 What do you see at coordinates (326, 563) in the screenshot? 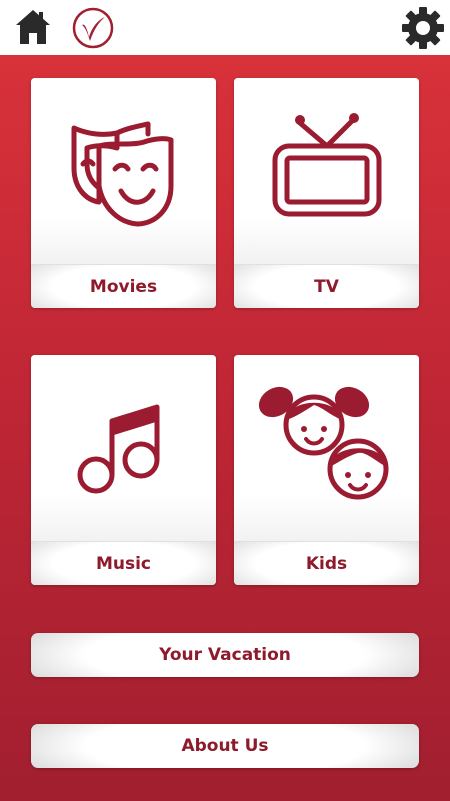
I see `kids-label: Kids` at bounding box center [326, 563].